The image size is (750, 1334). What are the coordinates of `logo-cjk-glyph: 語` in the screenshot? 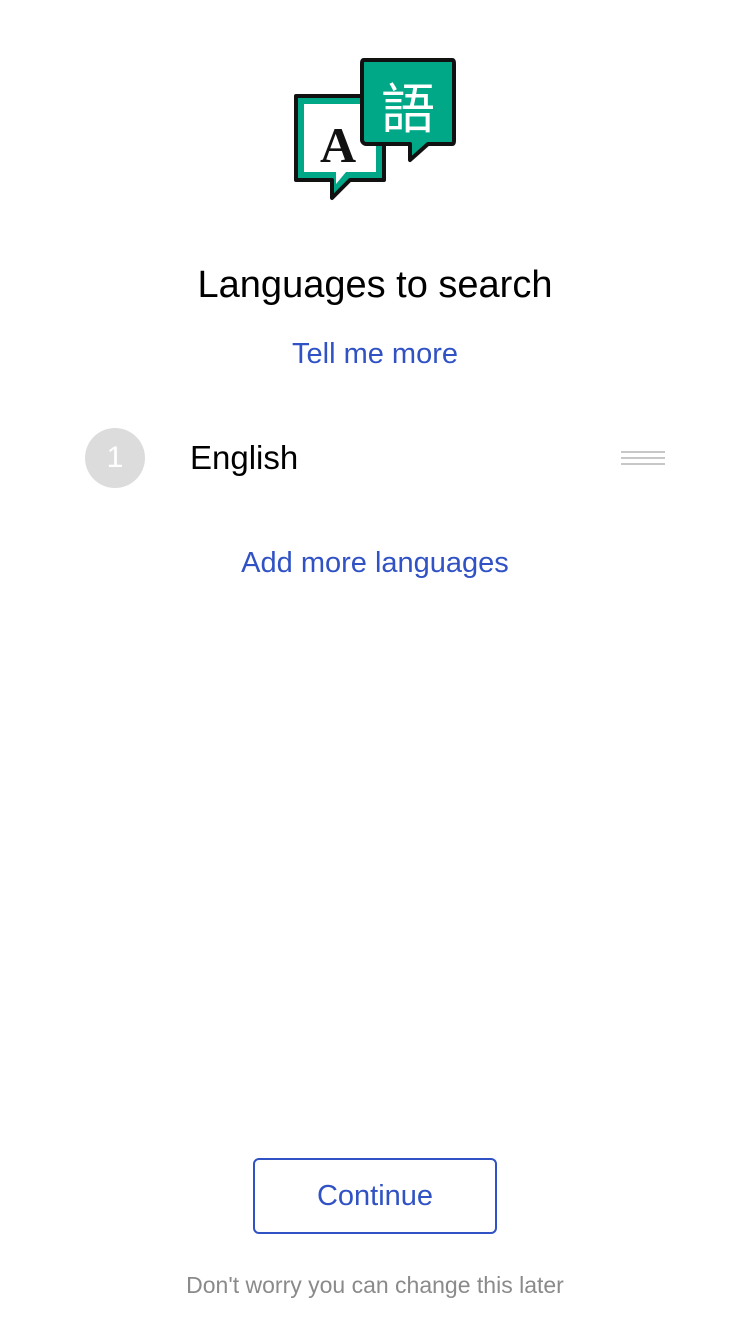 It's located at (408, 109).